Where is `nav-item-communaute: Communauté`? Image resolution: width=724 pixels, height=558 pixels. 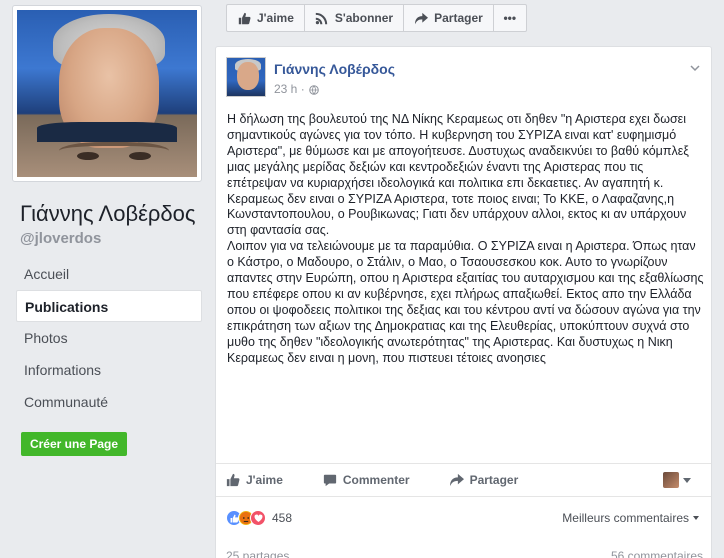 nav-item-communaute: Communauté is located at coordinates (109, 402).